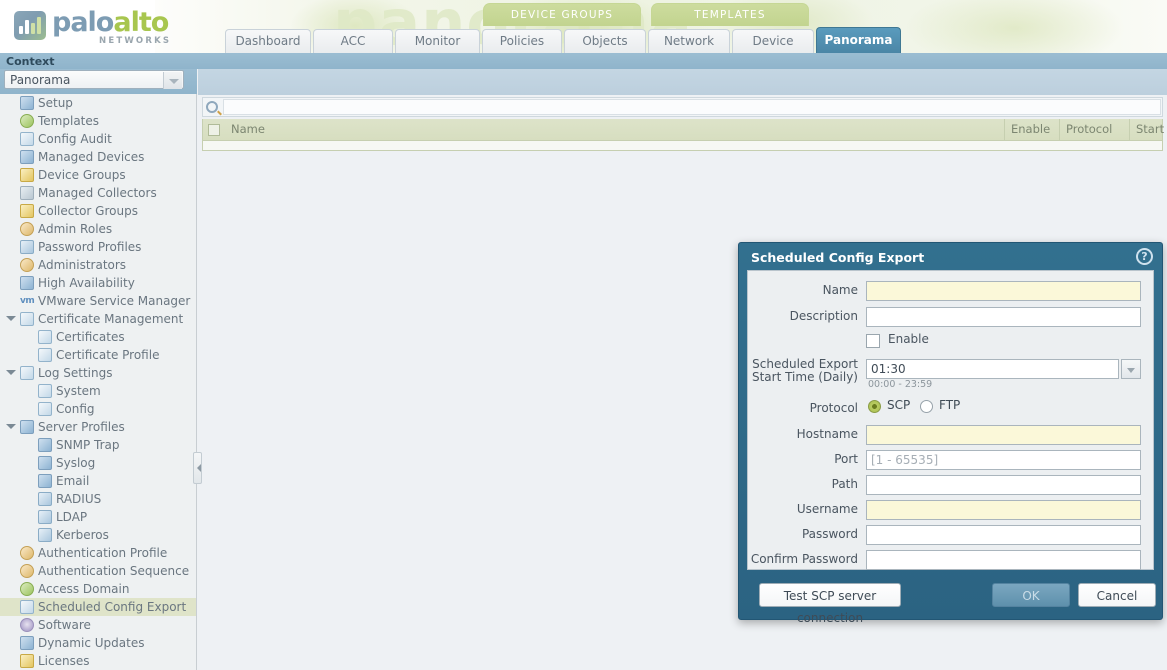 The height and width of the screenshot is (670, 1167). Describe the element at coordinates (172, 80) in the screenshot. I see `chevron-down-icon` at that location.